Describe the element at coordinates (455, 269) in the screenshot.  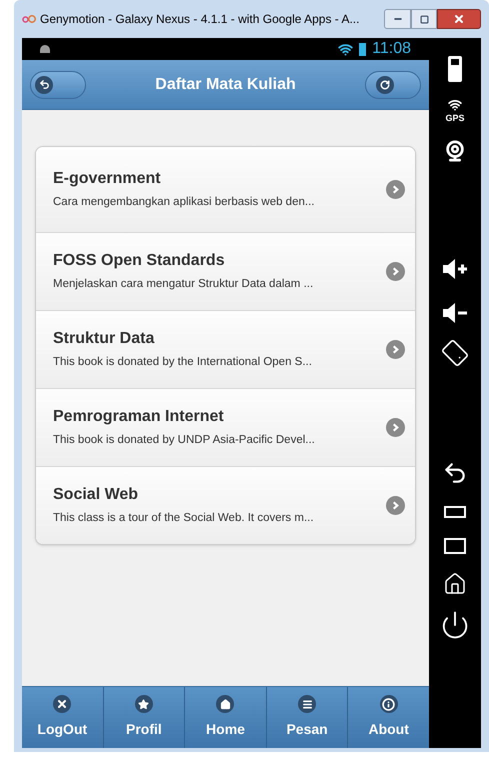
I see `volume-up-icon` at that location.